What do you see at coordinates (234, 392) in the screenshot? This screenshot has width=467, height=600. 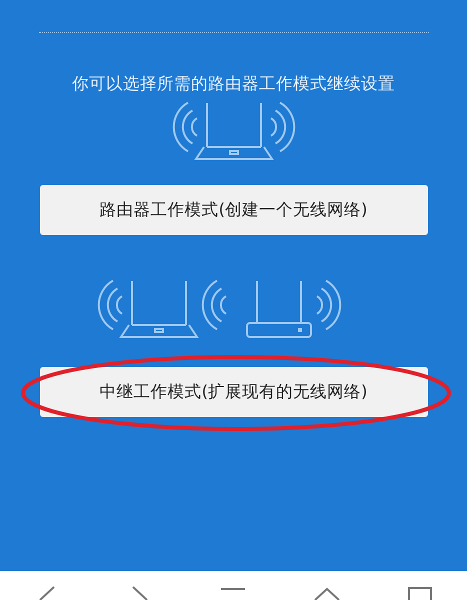 I see `mode-button: 中继工作模式(扩展现有的无线网络)` at bounding box center [234, 392].